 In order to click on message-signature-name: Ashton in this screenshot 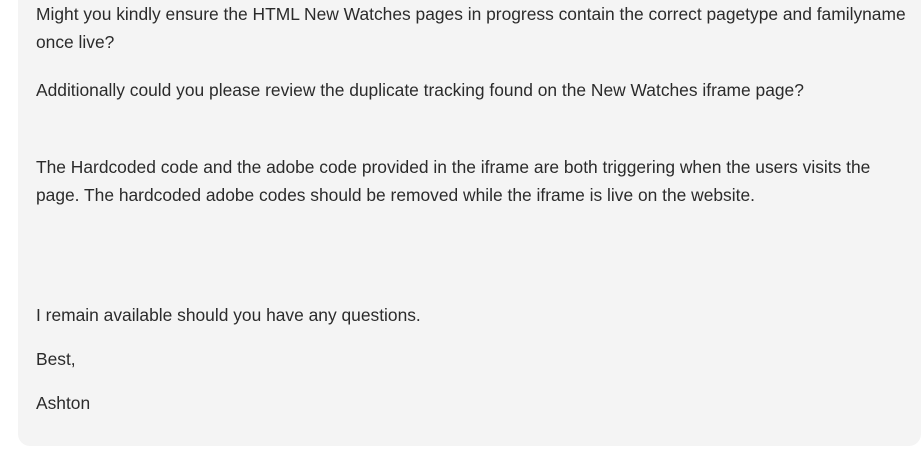, I will do `click(63, 403)`.